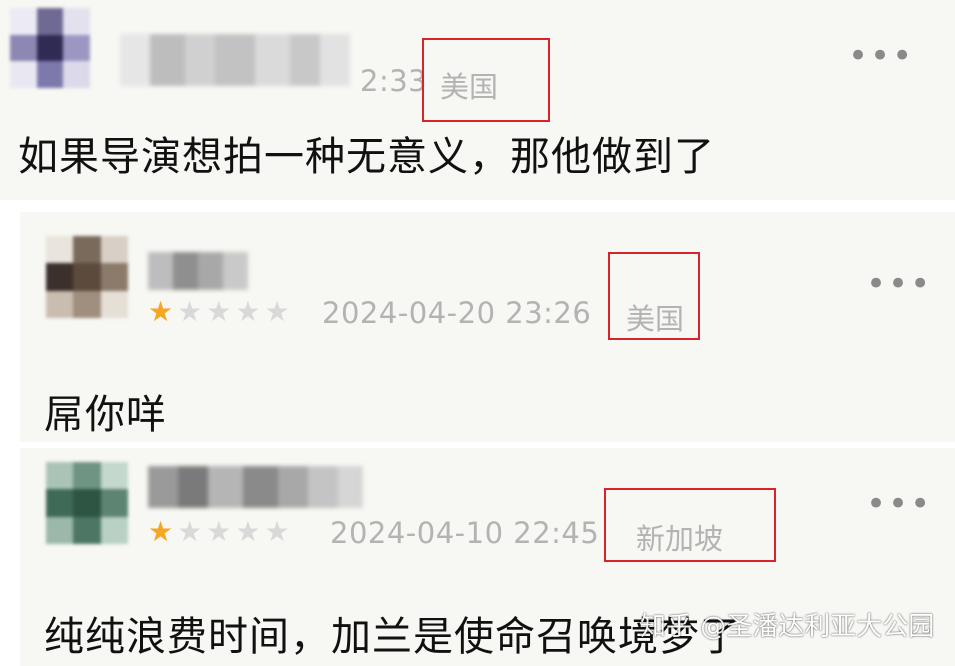 This screenshot has height=666, width=955. I want to click on source-watermark: 知乎 @圣潘达利亚大公园, so click(787, 627).